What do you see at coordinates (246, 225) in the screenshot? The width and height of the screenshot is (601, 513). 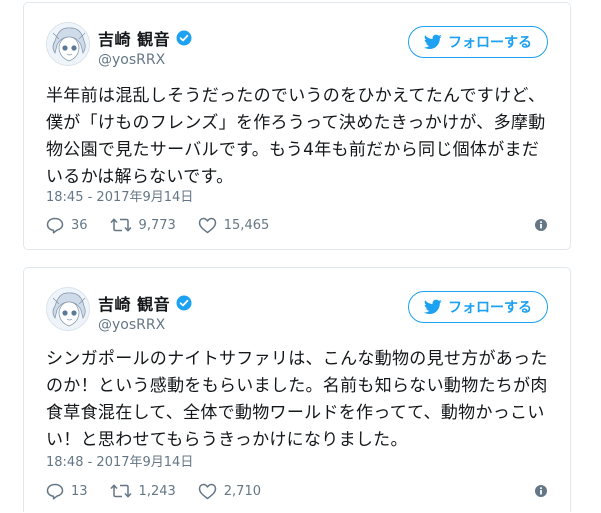 I see `like-count: 15,465` at bounding box center [246, 225].